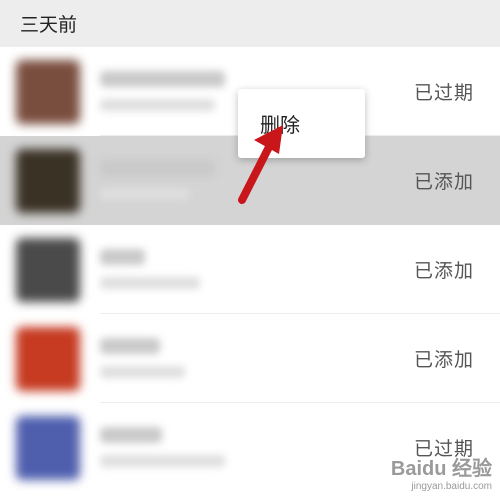  Describe the element at coordinates (451, 486) in the screenshot. I see `watermark-url: jingyan.baidu.com` at that location.